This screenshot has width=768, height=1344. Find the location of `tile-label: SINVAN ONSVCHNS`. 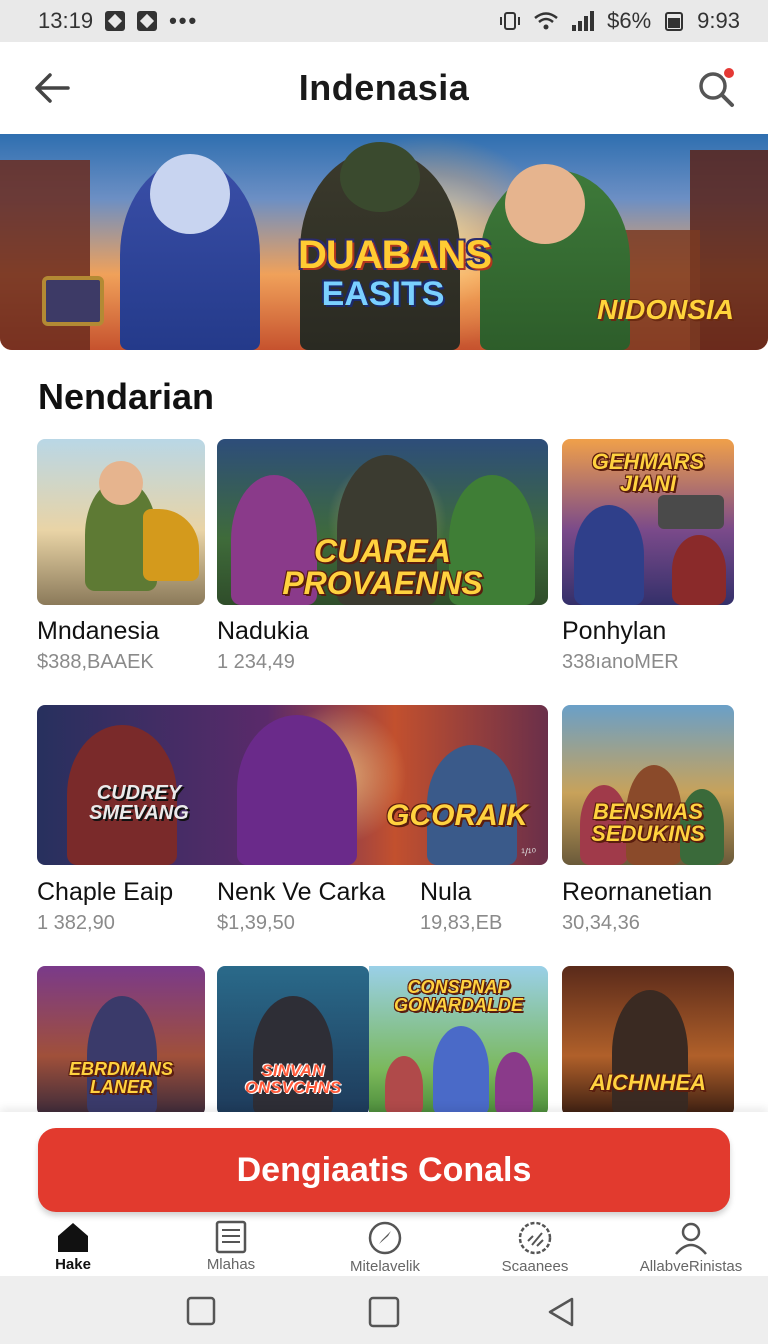

tile-label: SINVAN ONSVCHNS is located at coordinates (293, 1079).